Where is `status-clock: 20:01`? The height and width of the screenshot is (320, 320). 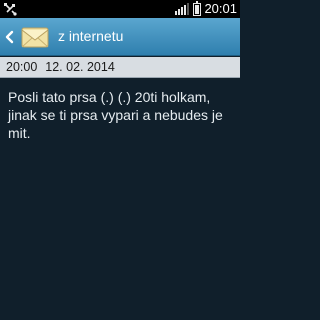
status-clock: 20:01 is located at coordinates (220, 8).